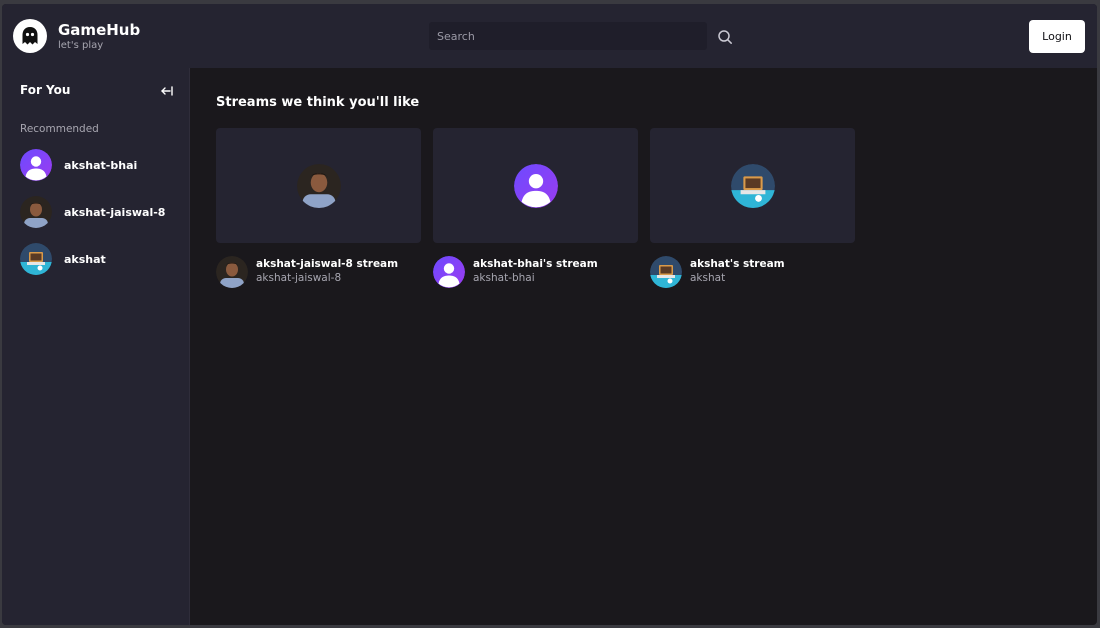 The height and width of the screenshot is (628, 1100). I want to click on sidebar-item-akshat: akshat, so click(63, 259).